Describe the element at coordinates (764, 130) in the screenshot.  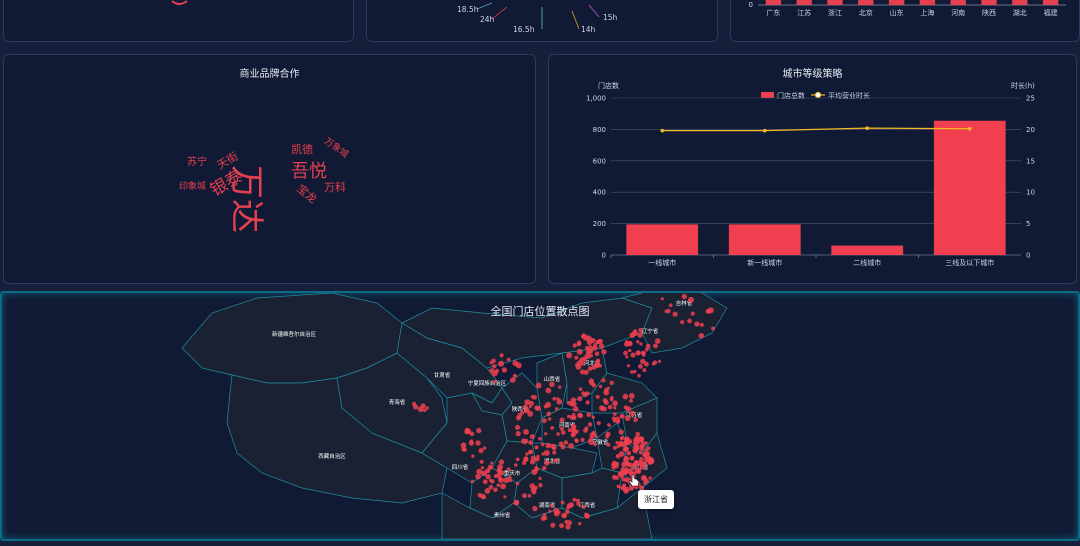
I see `line-point` at that location.